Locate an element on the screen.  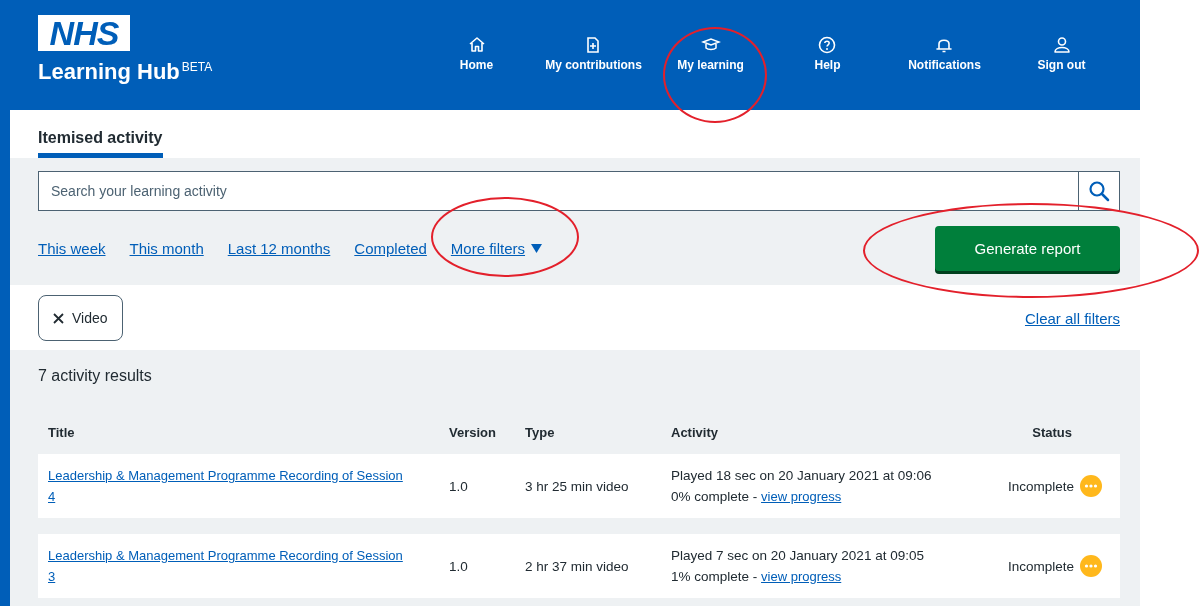
site-title: Learning Hub is located at coordinates (109, 72).